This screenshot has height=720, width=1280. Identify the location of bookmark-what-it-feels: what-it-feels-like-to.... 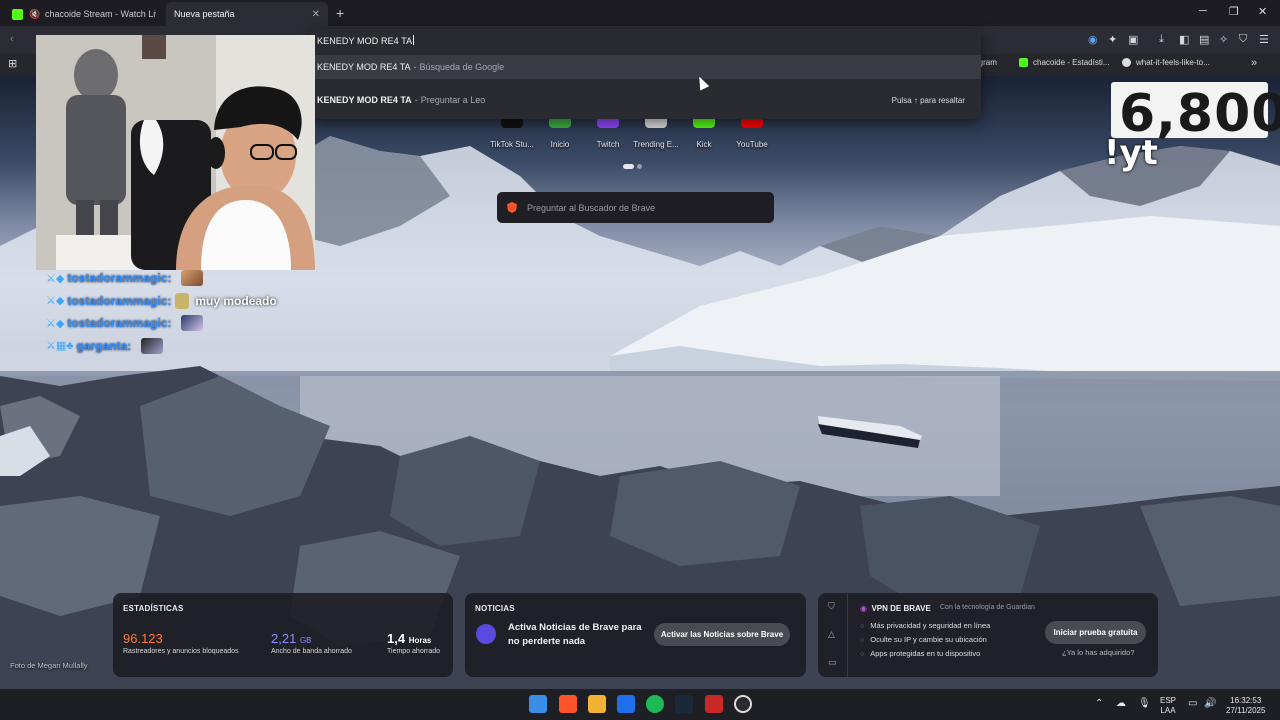
(1166, 62).